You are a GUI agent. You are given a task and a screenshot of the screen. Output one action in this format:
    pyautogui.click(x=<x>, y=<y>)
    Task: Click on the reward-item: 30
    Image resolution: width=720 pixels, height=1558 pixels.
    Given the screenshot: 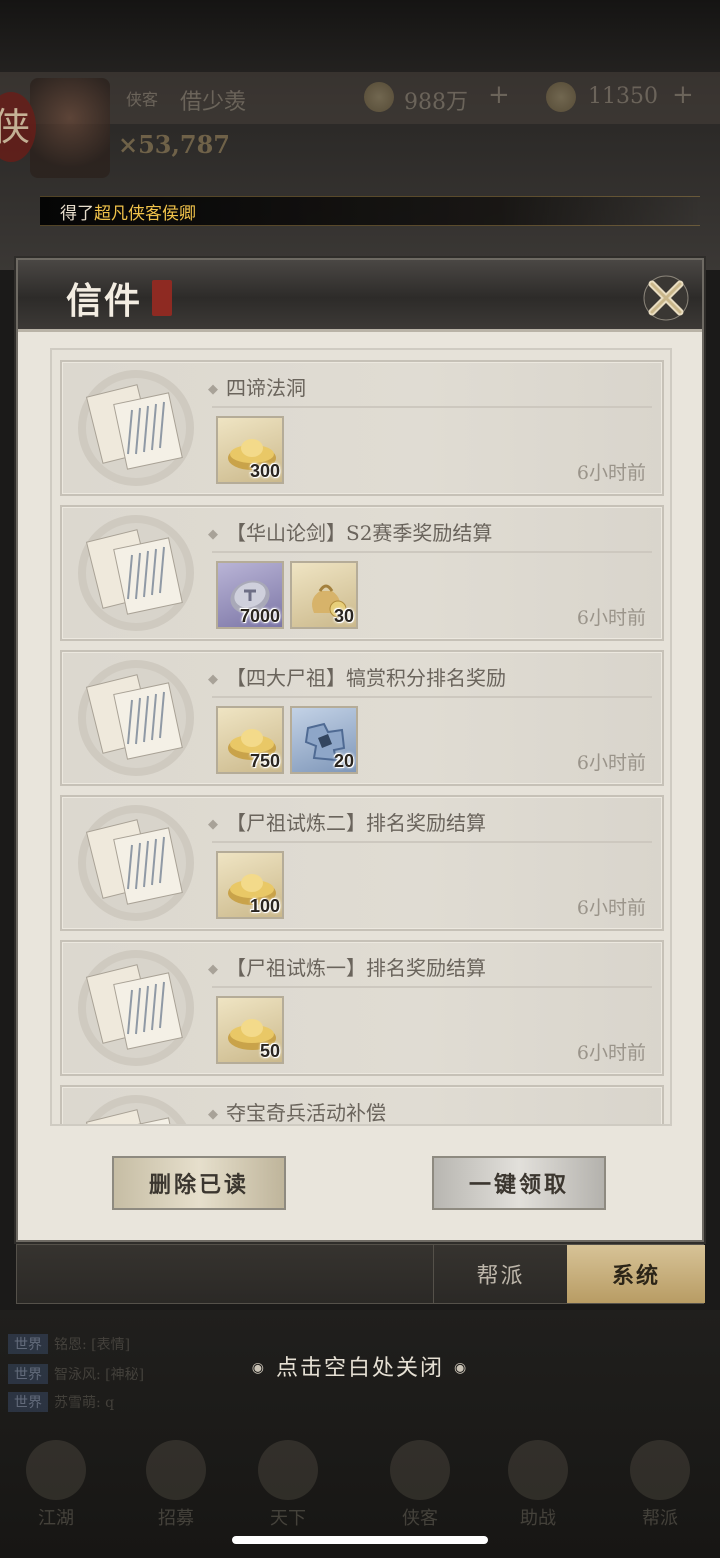 What is the action you would take?
    pyautogui.click(x=324, y=595)
    